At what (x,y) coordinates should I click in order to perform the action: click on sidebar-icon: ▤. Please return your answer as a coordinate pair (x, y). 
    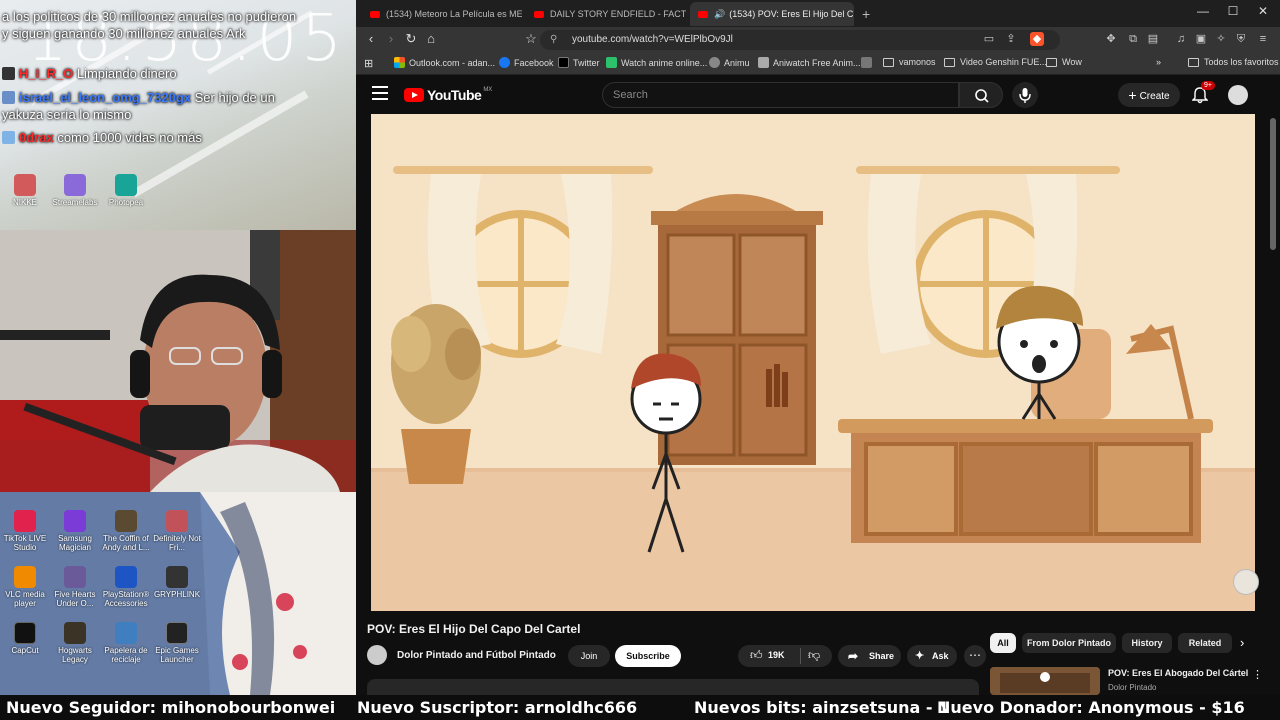
    Looking at the image, I should click on (1153, 39).